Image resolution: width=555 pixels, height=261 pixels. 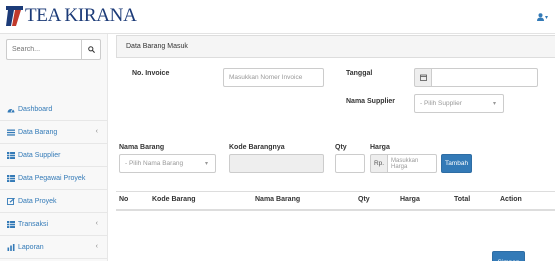 I want to click on barang-select-value: - Pilih Nama Barang, so click(x=154, y=163).